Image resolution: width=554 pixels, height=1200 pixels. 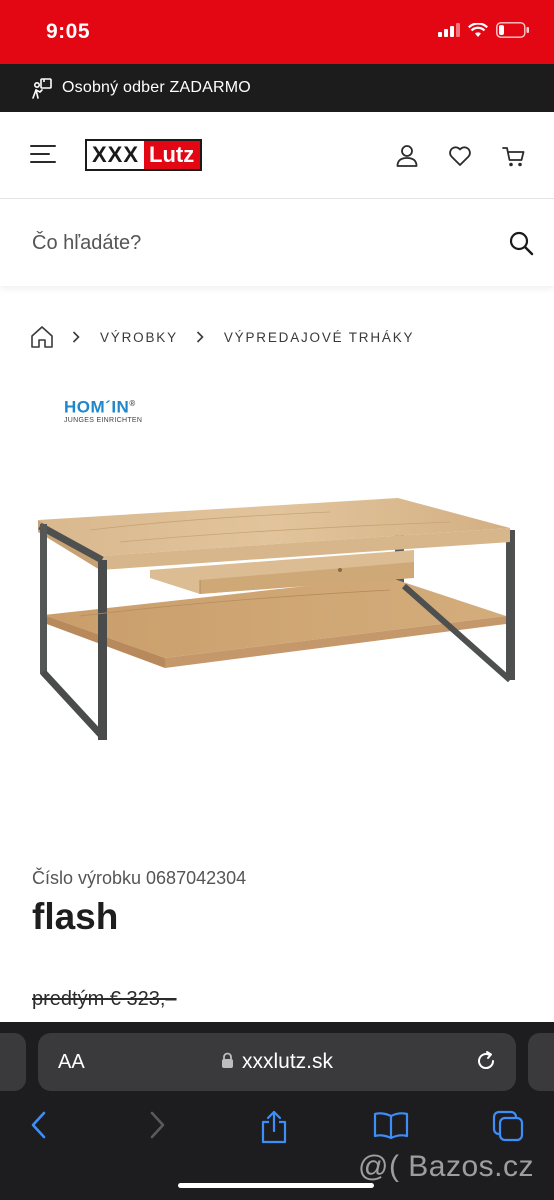 I want to click on old-price: predtým € 323,–, so click(x=104, y=999).